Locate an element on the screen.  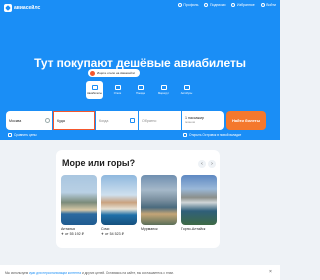
tab-trains: Поезда is located at coordinates (140, 90).